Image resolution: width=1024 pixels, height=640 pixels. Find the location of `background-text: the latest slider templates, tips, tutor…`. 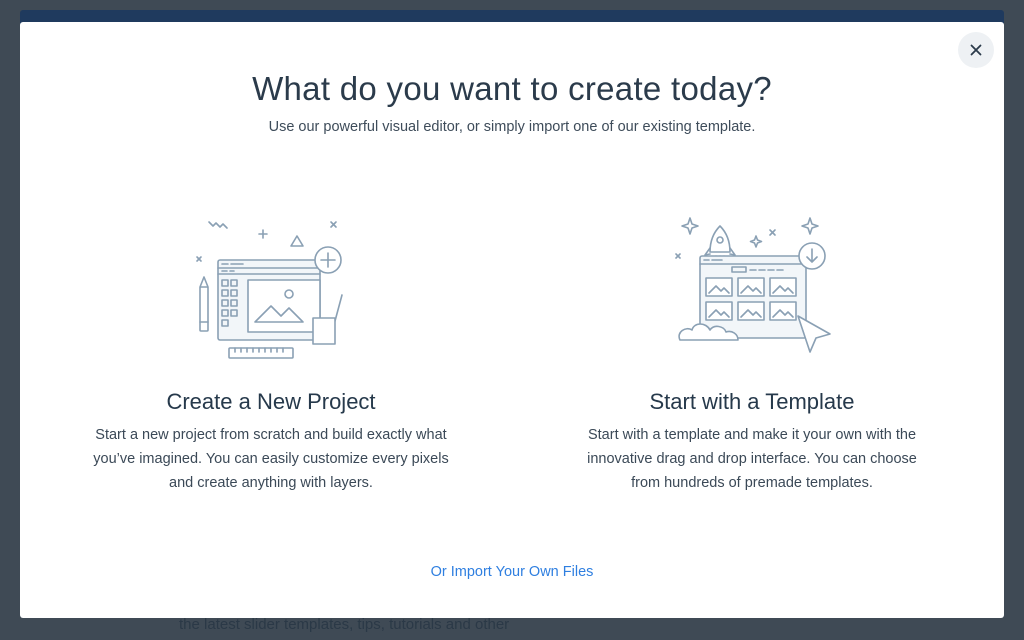

background-text: the latest slider templates, tips, tutor… is located at coordinates (344, 624).